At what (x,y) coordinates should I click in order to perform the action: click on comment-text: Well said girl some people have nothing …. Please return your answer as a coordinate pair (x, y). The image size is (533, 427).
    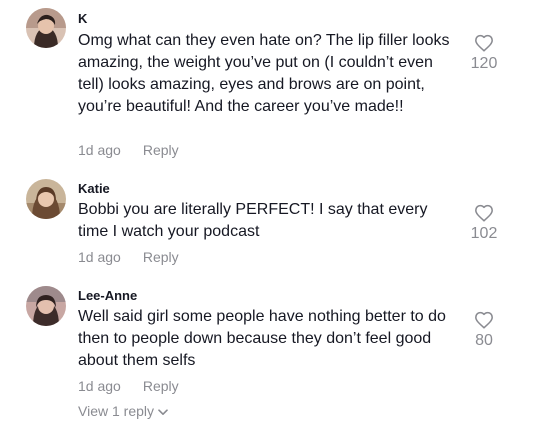
    Looking at the image, I should click on (262, 338).